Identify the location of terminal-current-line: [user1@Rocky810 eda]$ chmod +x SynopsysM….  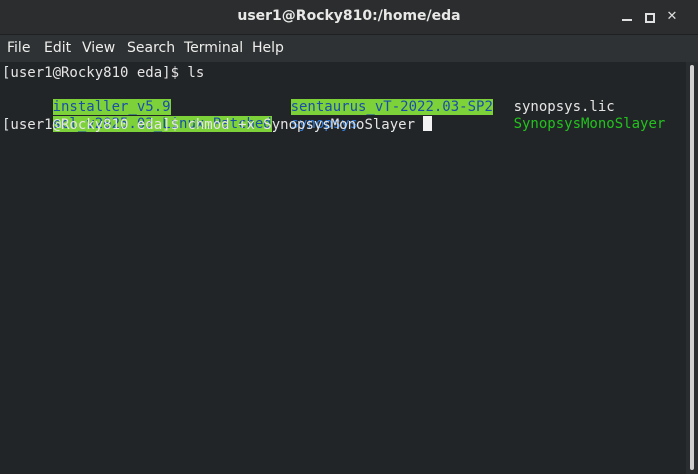
(217, 125).